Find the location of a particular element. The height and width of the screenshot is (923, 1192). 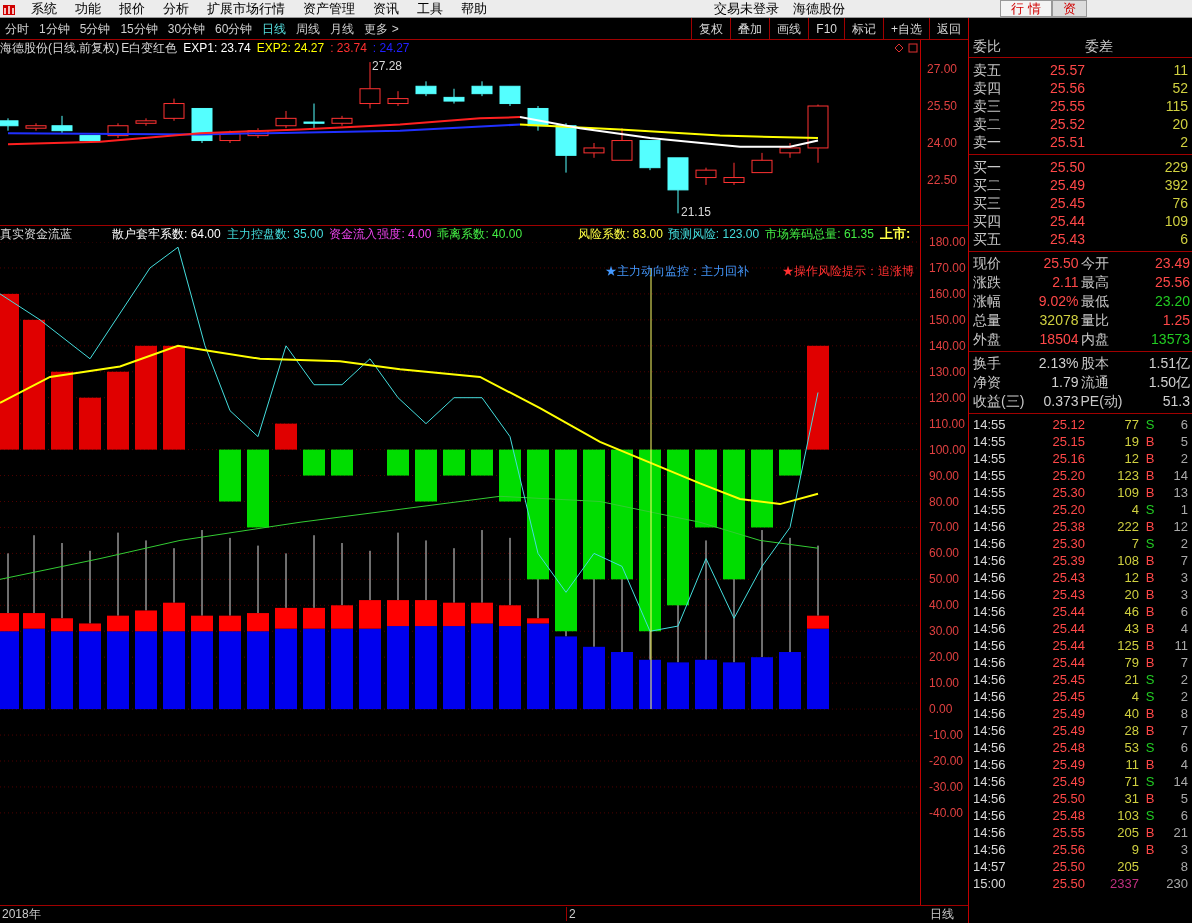

axis-label: 90.00 is located at coordinates (944, 475).